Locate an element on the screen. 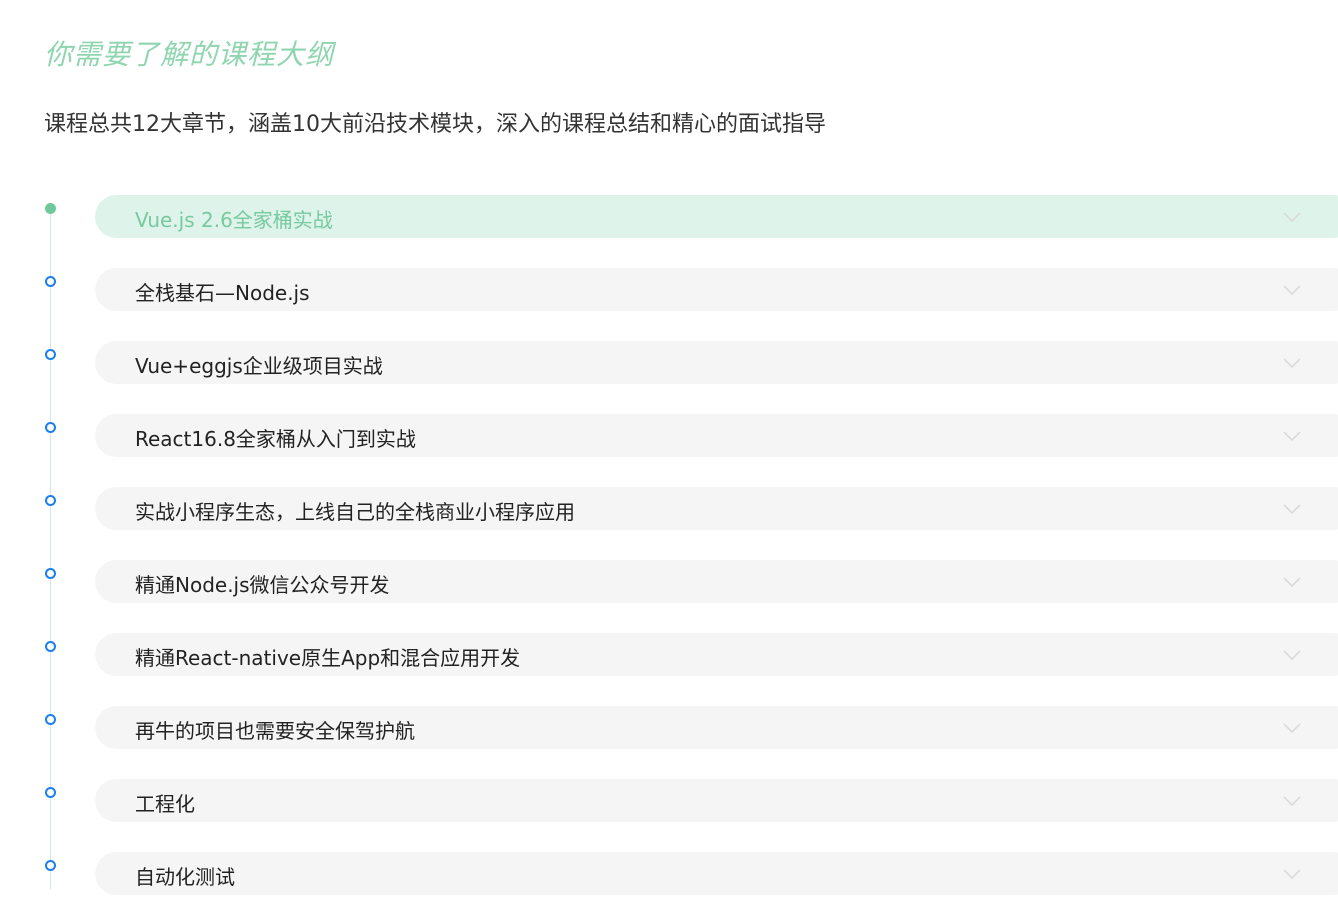  chapter-accordion-header: 全栈基石—Node.js is located at coordinates (716, 289).